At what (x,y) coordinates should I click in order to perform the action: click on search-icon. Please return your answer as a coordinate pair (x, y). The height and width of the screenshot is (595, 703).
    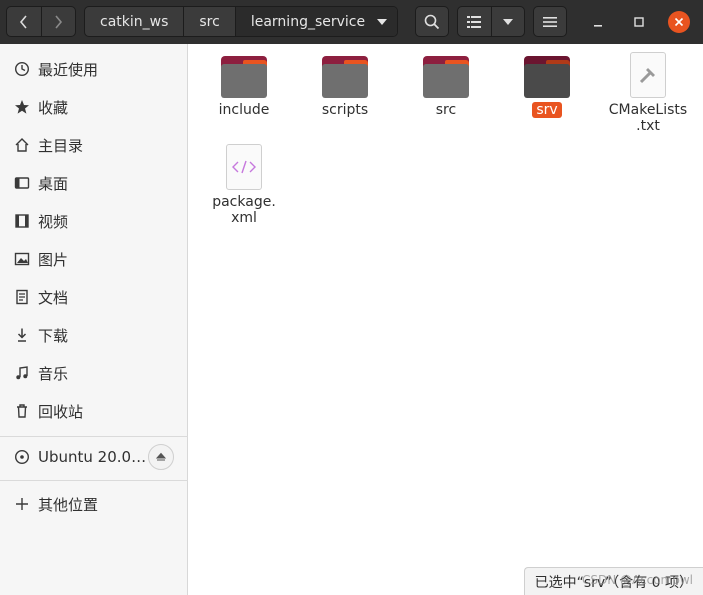
    Looking at the image, I should click on (432, 21).